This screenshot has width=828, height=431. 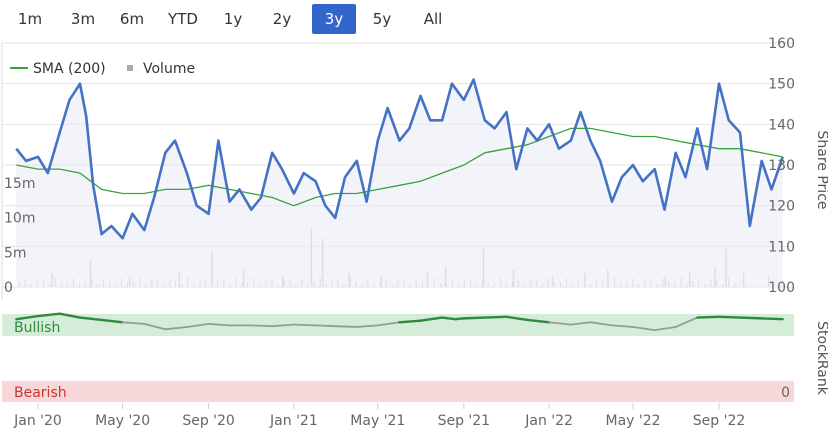 What do you see at coordinates (821, 169) in the screenshot?
I see `share-price-axis-title: Share Price` at bounding box center [821, 169].